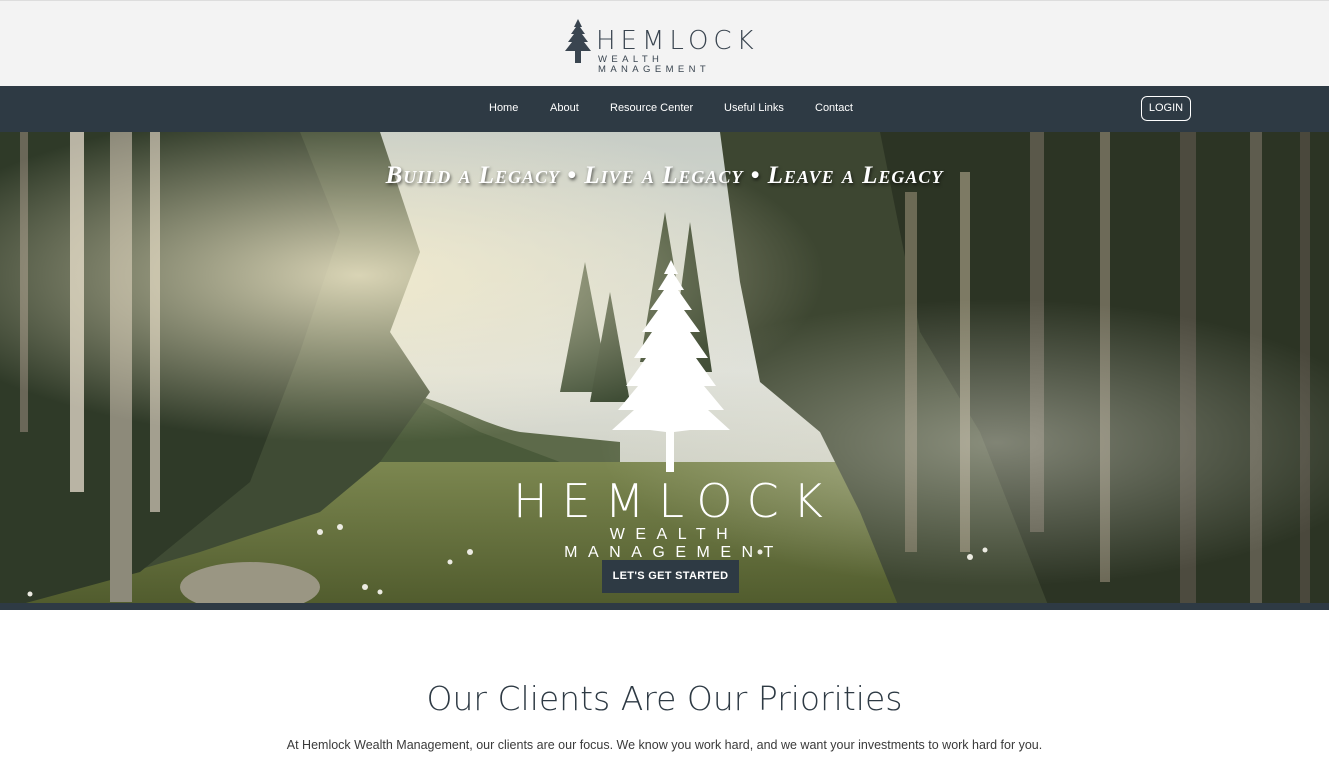 This screenshot has width=1329, height=778. Describe the element at coordinates (834, 108) in the screenshot. I see `nav-item-contact: Contact` at that location.